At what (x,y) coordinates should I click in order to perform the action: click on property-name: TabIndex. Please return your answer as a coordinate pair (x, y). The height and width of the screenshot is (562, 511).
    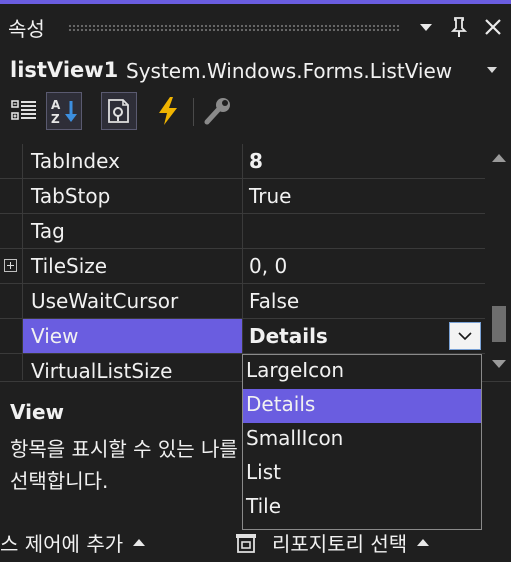
    Looking at the image, I should click on (132, 161).